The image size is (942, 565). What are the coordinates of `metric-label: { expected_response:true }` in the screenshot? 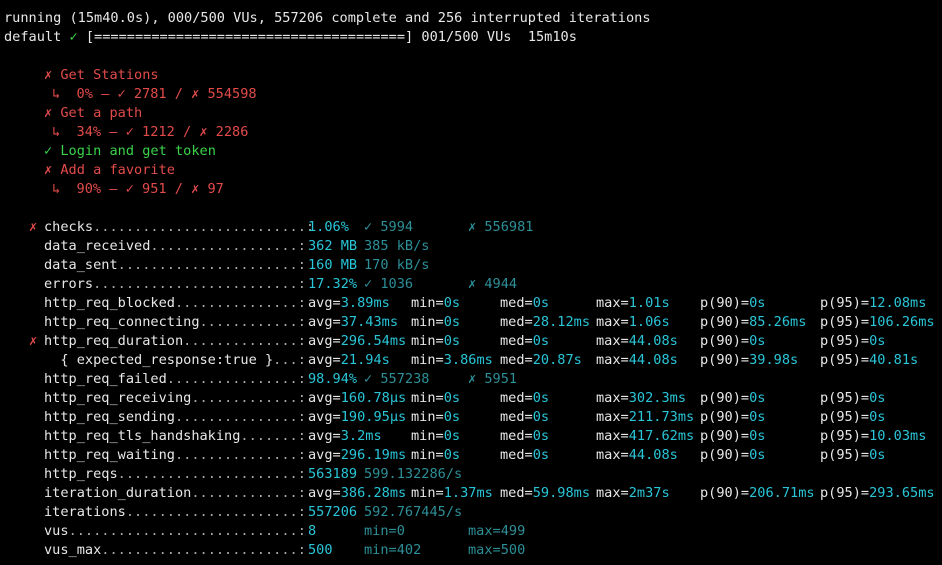 It's located at (159, 360).